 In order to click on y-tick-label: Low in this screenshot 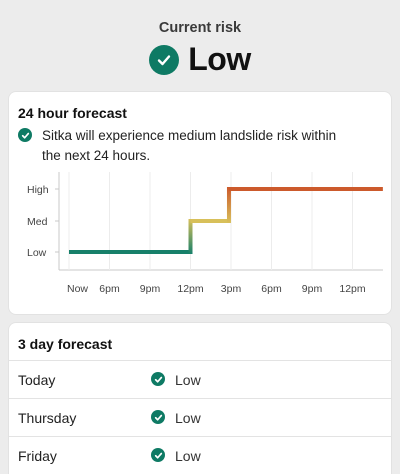, I will do `click(37, 253)`.